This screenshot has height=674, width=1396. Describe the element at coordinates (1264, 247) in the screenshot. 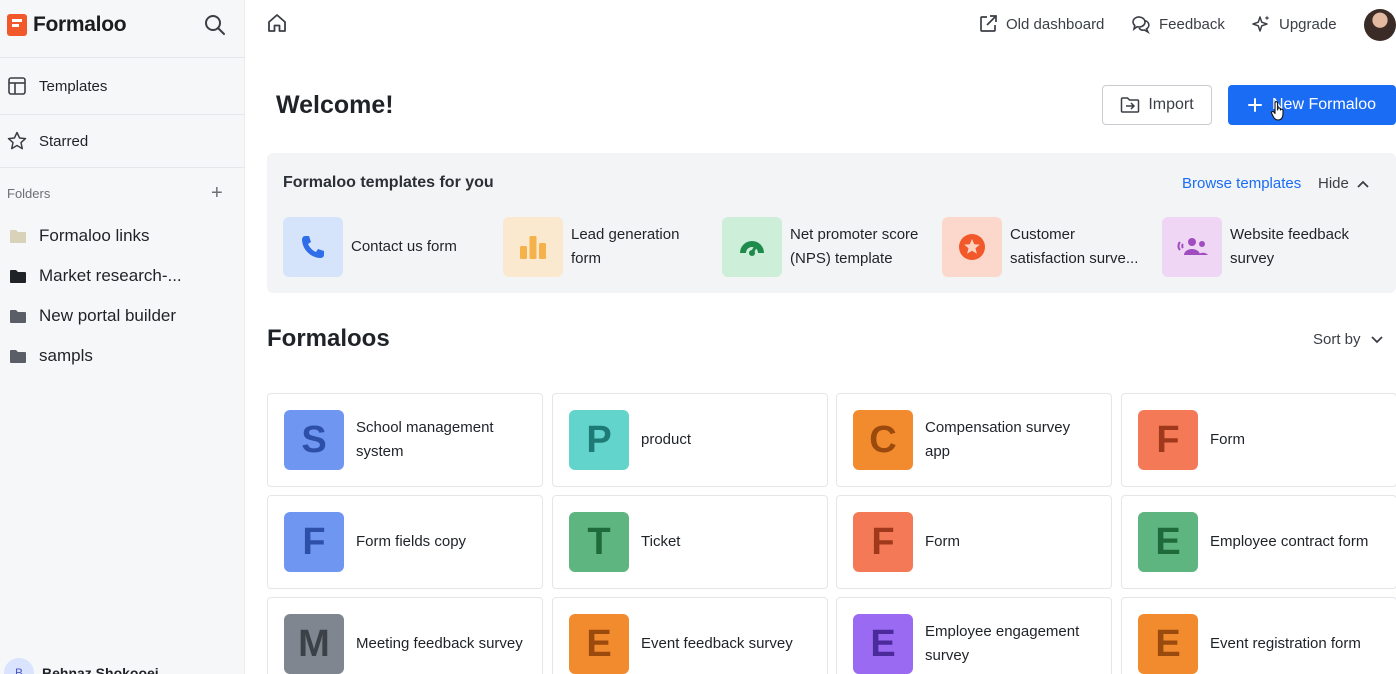

I see `template-card: Website feedback survey` at that location.